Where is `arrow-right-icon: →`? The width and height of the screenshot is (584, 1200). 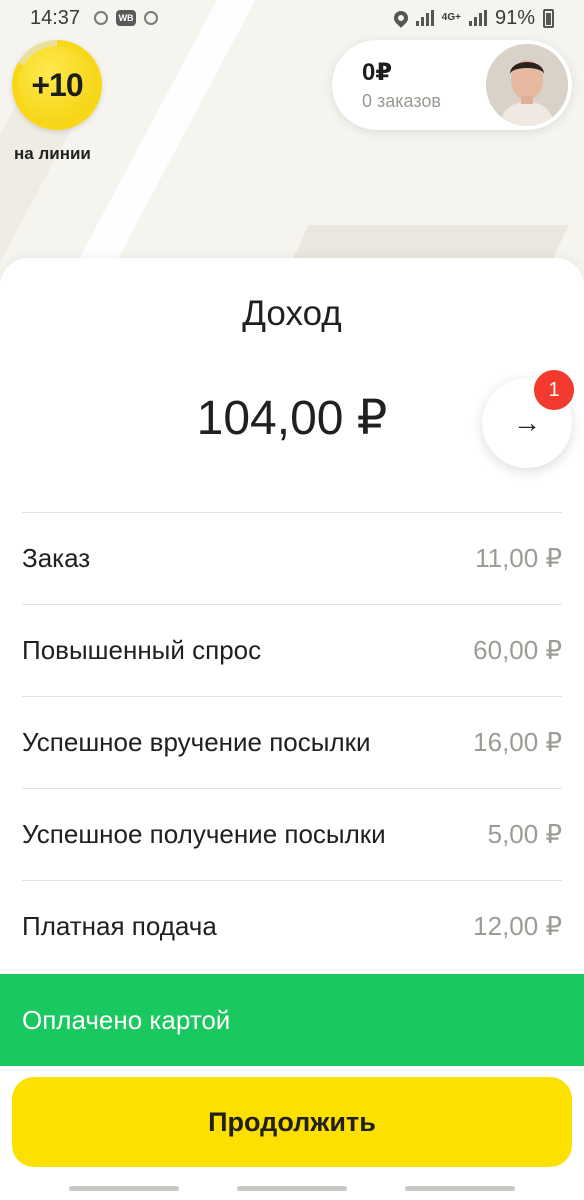 arrow-right-icon: → is located at coordinates (527, 422).